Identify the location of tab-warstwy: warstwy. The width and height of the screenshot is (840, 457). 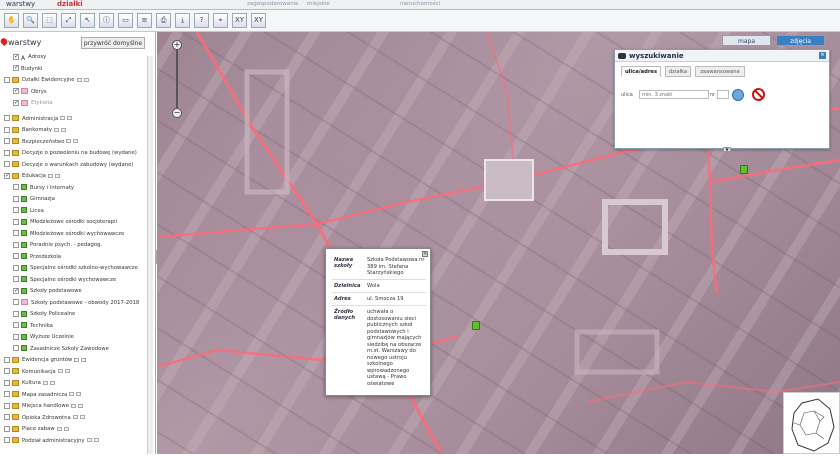
(20, 5).